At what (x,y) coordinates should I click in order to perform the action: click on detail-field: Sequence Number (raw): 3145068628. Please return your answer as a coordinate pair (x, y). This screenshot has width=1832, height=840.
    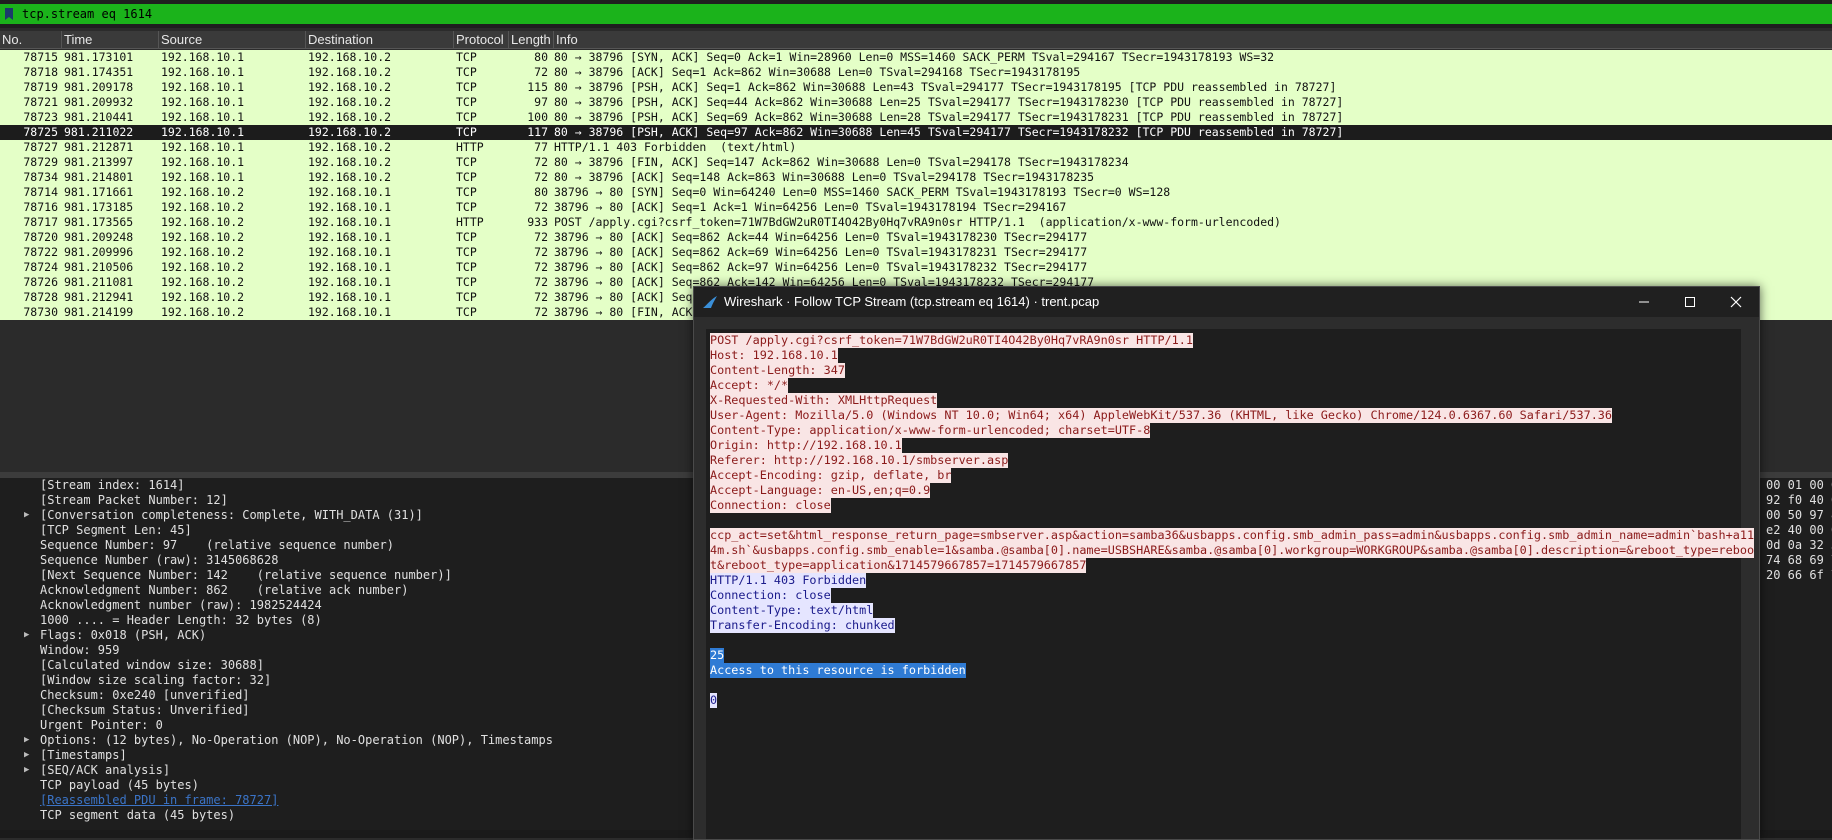
    Looking at the image, I should click on (159, 560).